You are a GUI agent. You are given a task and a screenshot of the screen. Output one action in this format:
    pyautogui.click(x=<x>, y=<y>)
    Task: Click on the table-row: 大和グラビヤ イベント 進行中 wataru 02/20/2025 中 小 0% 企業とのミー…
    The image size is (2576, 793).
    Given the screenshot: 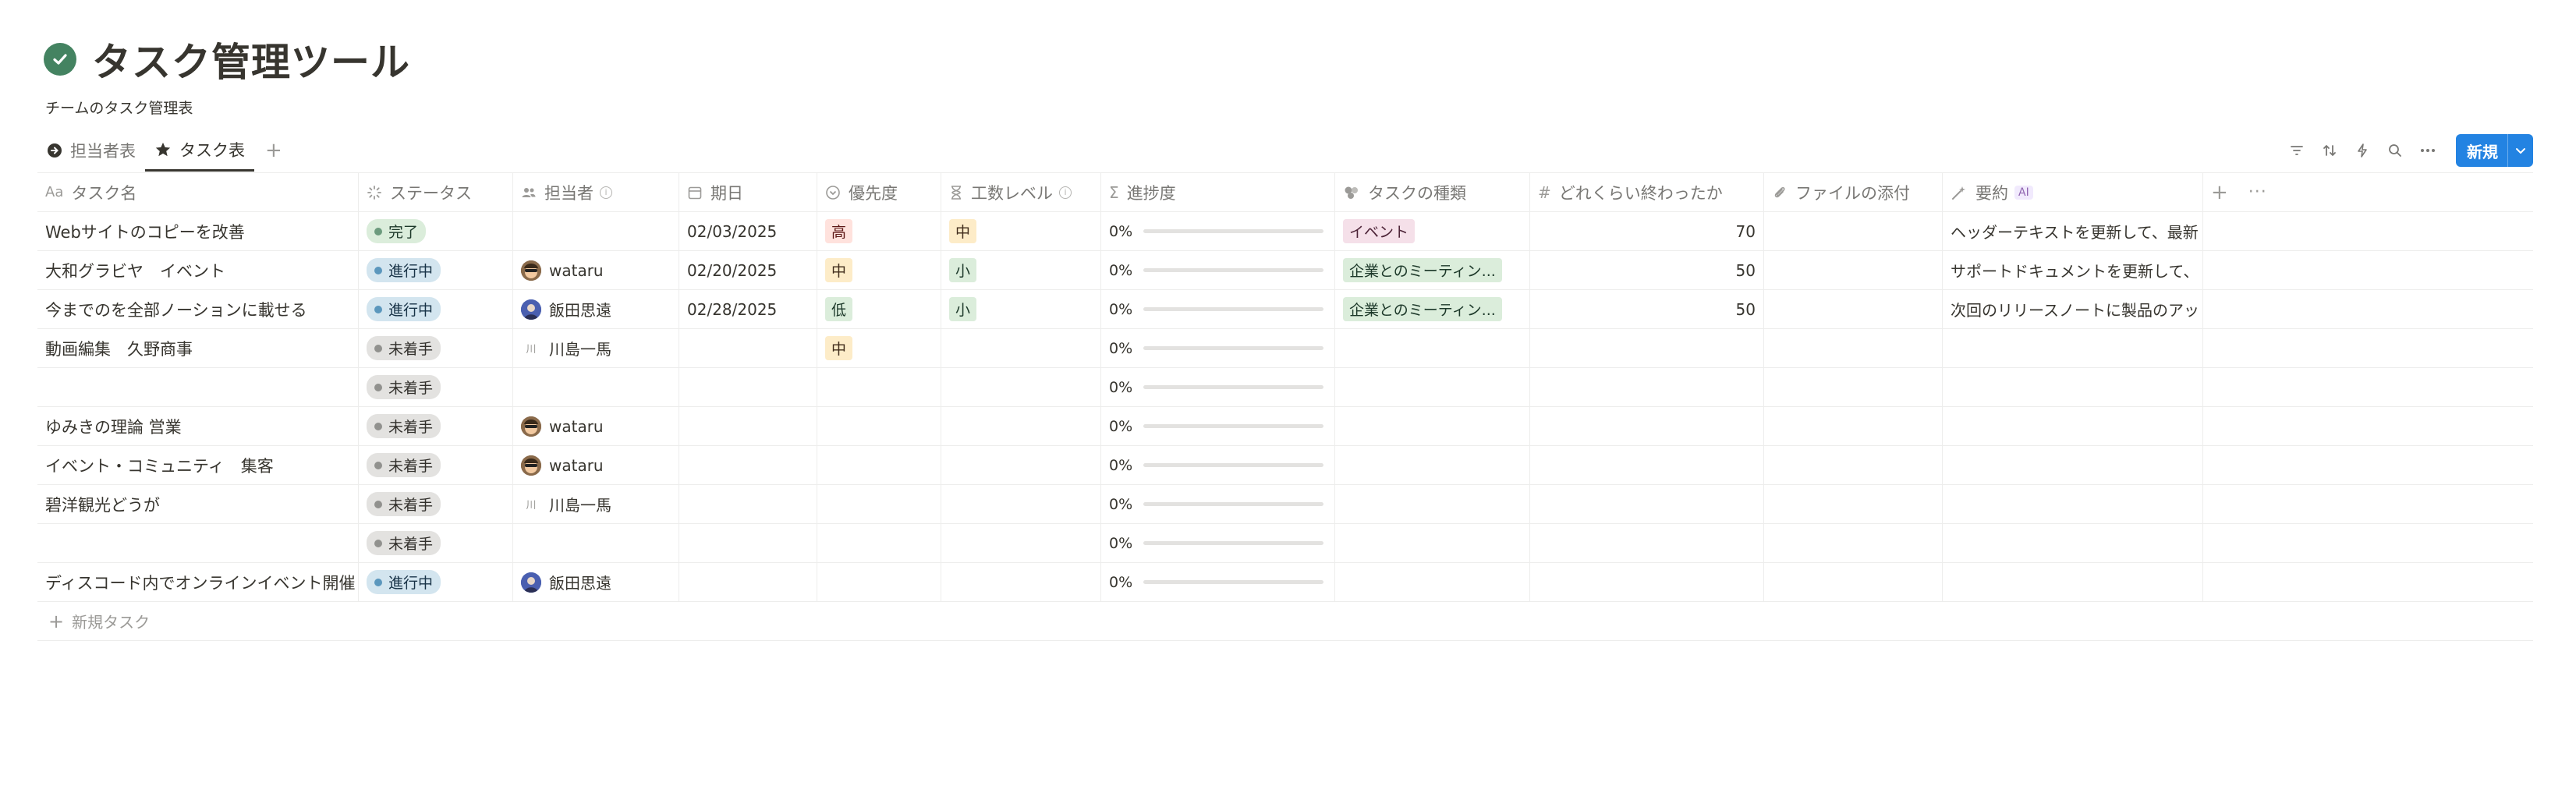 What is the action you would take?
    pyautogui.click(x=1285, y=270)
    